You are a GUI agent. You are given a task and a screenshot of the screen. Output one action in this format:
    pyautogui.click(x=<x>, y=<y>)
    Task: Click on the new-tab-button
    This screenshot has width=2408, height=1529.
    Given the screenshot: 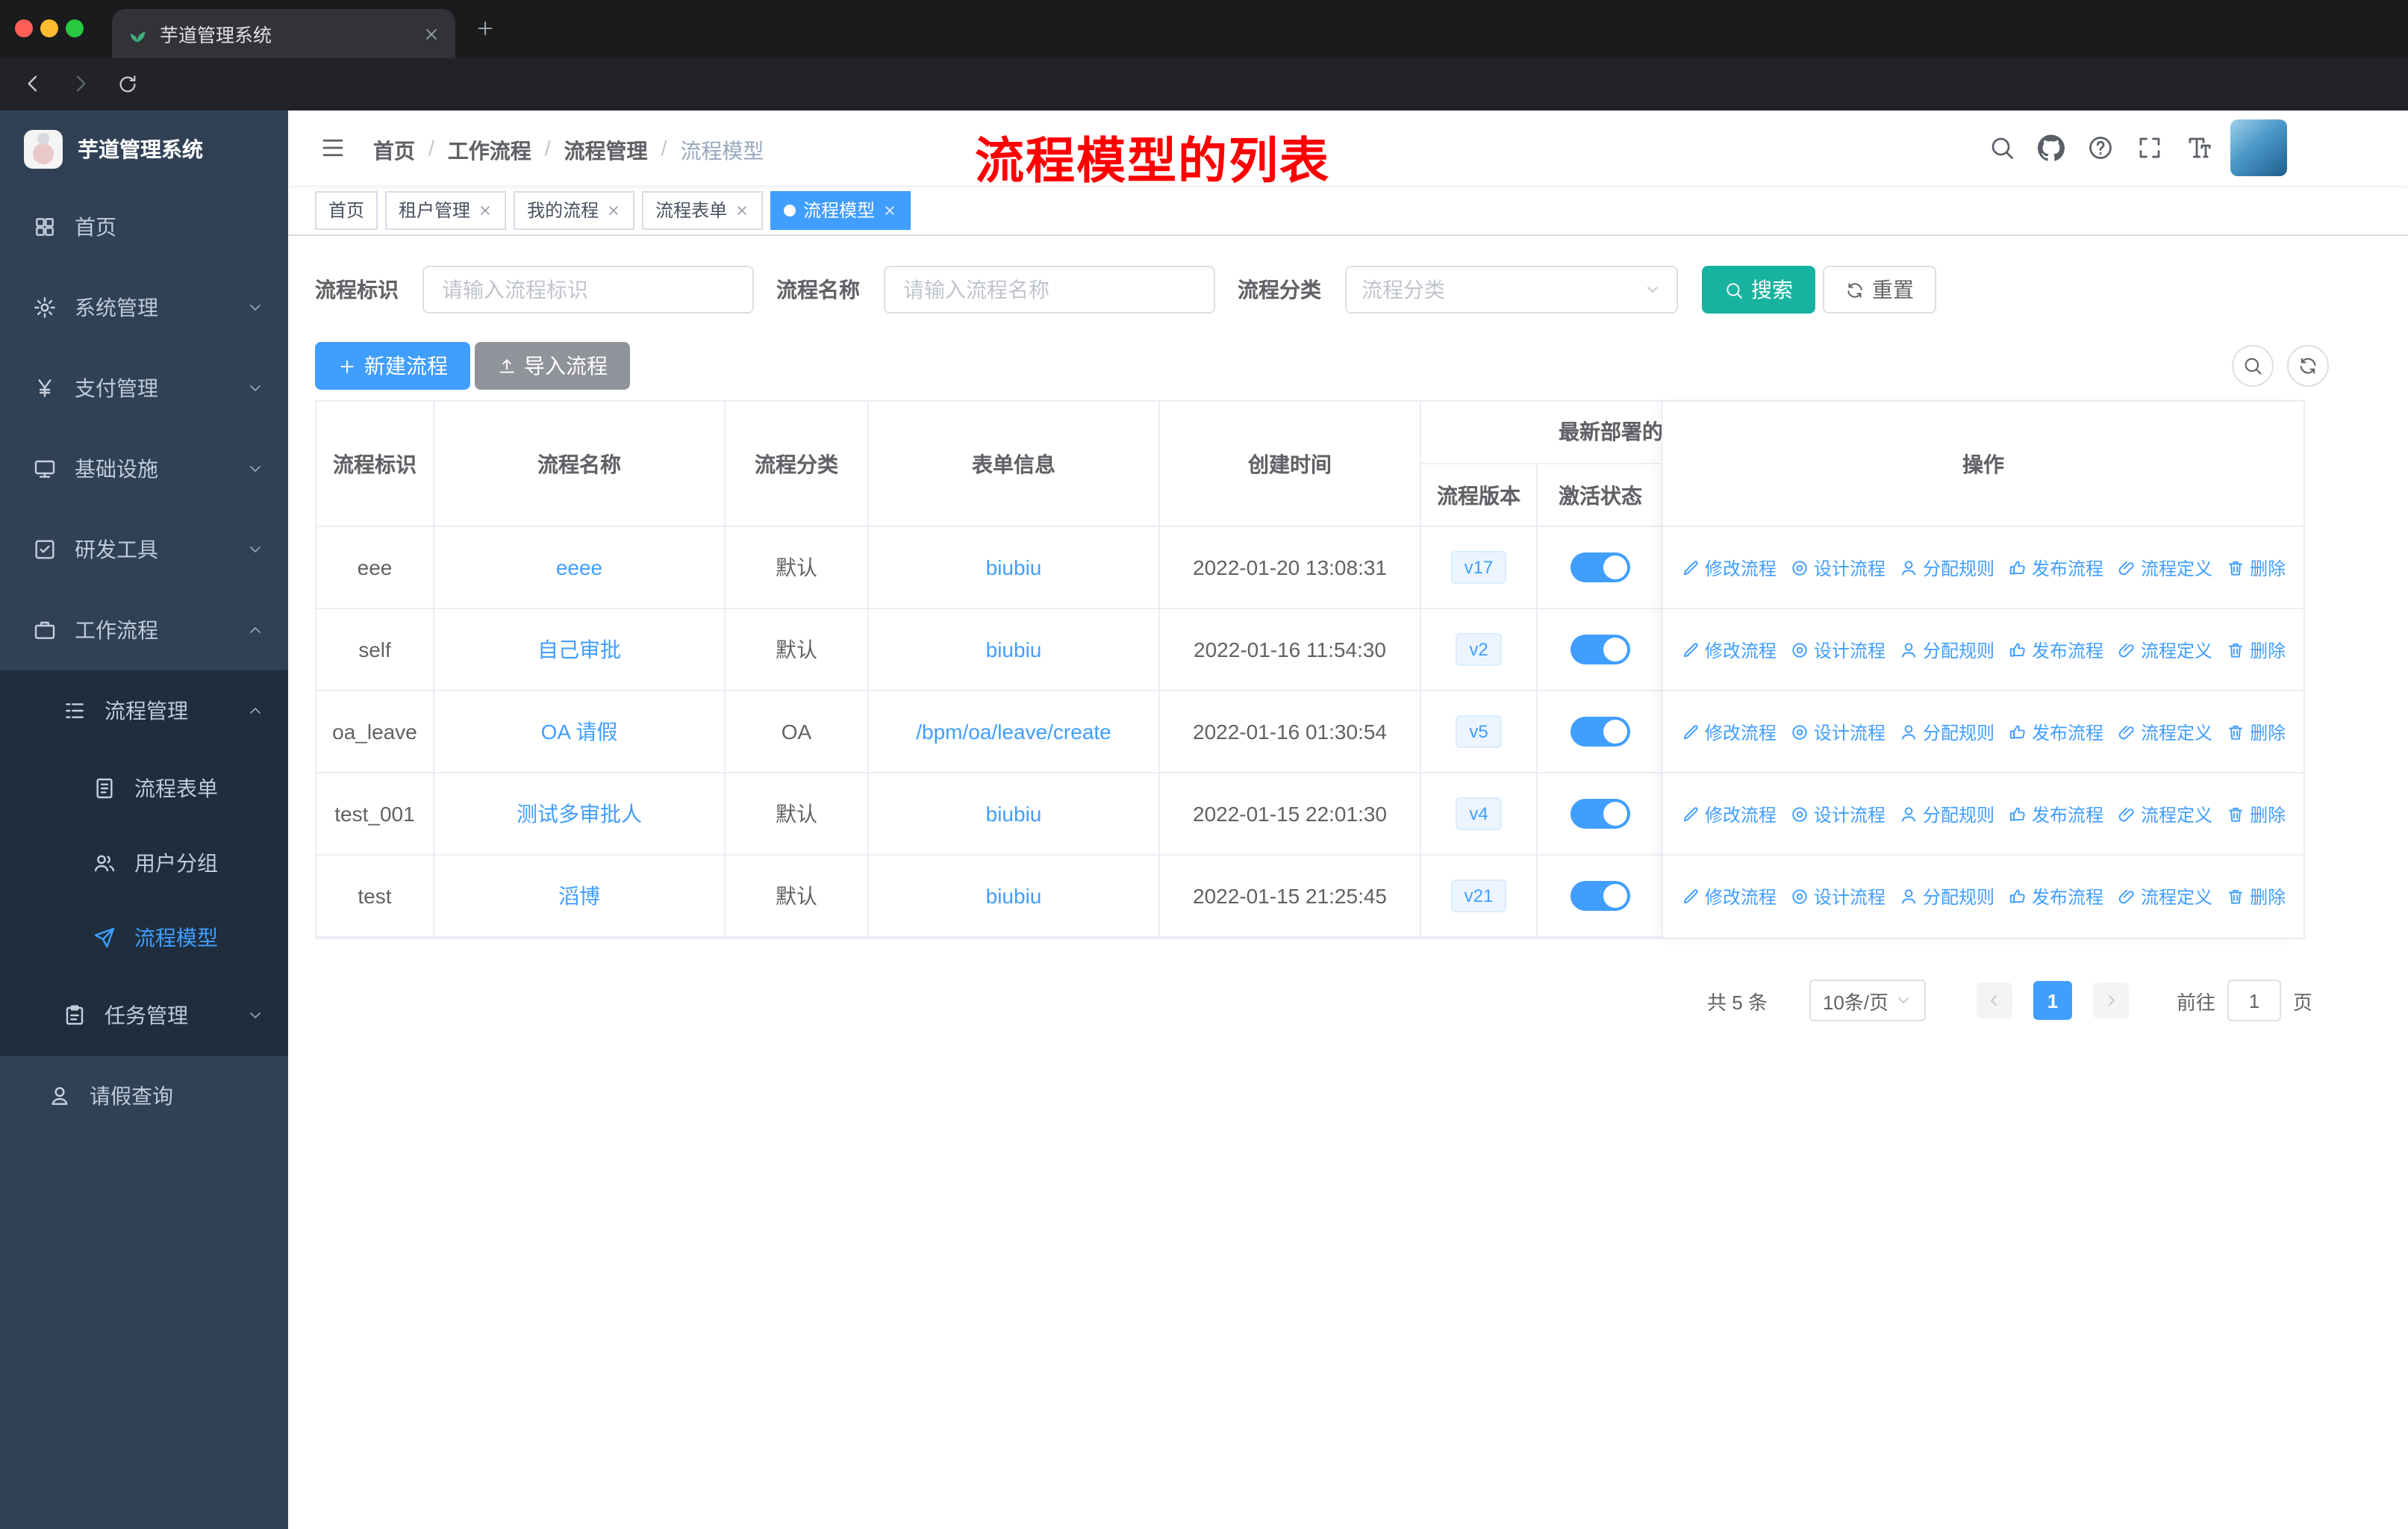 What is the action you would take?
    pyautogui.click(x=485, y=29)
    